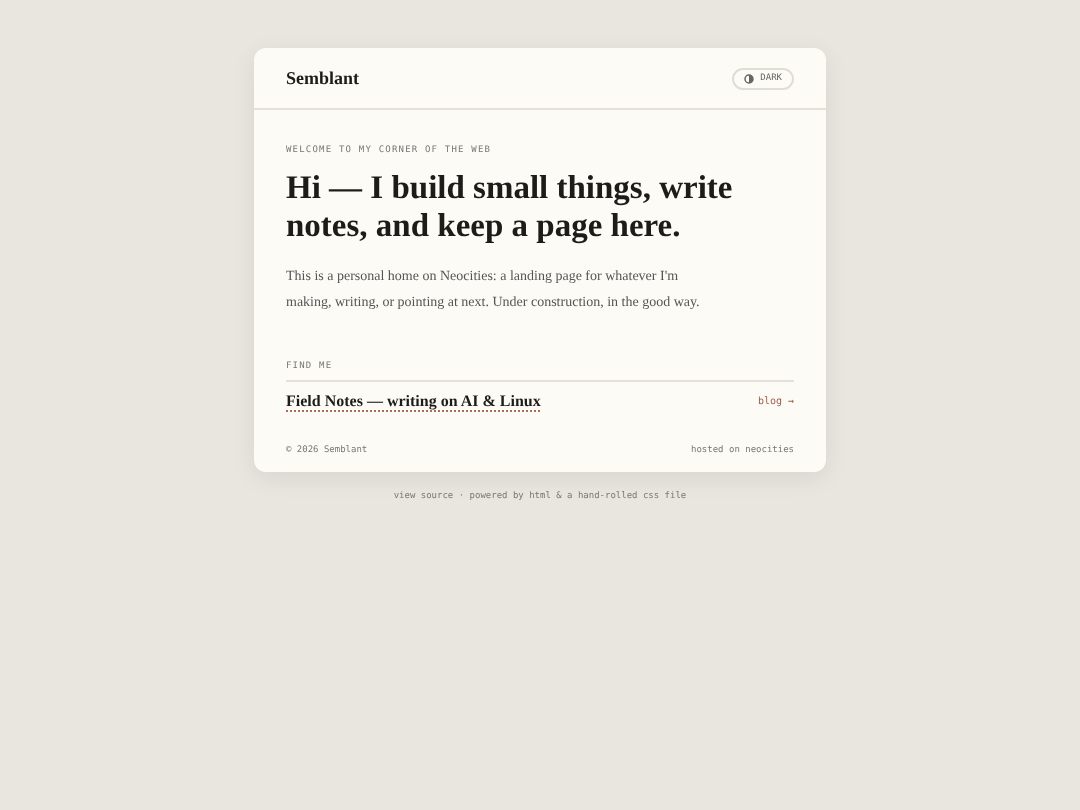  What do you see at coordinates (749, 78) in the screenshot?
I see `half-circle-icon` at bounding box center [749, 78].